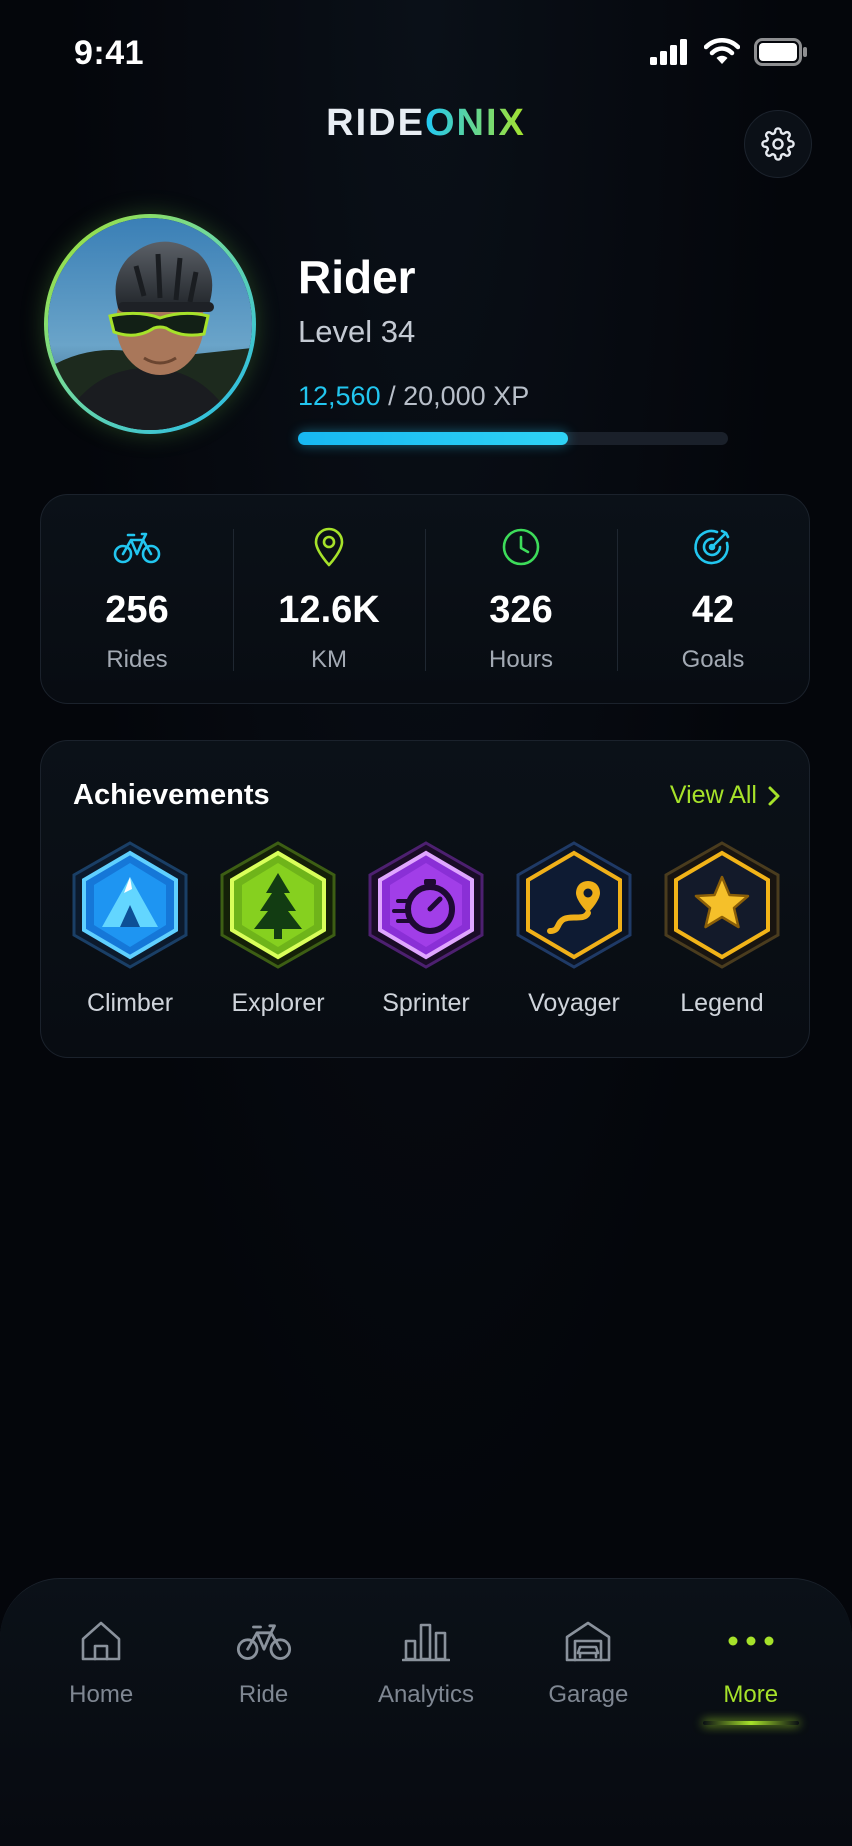 The width and height of the screenshot is (852, 1846). I want to click on mountain-icon, so click(130, 905).